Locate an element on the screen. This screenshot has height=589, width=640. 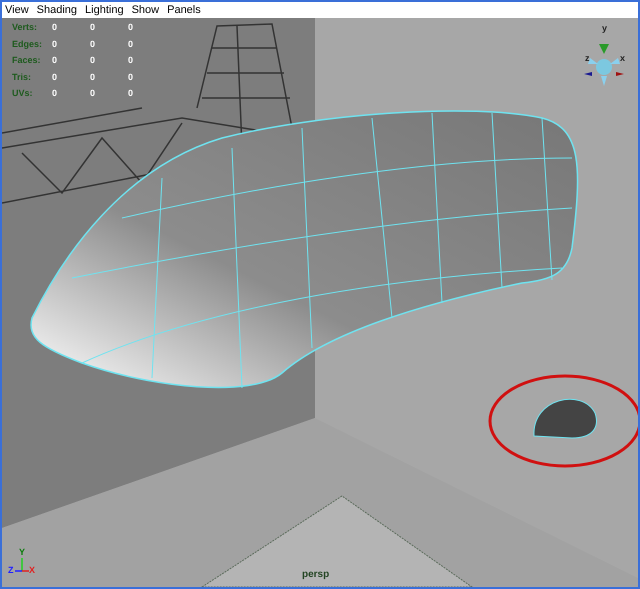
menu-item: Lighting is located at coordinates (104, 10).